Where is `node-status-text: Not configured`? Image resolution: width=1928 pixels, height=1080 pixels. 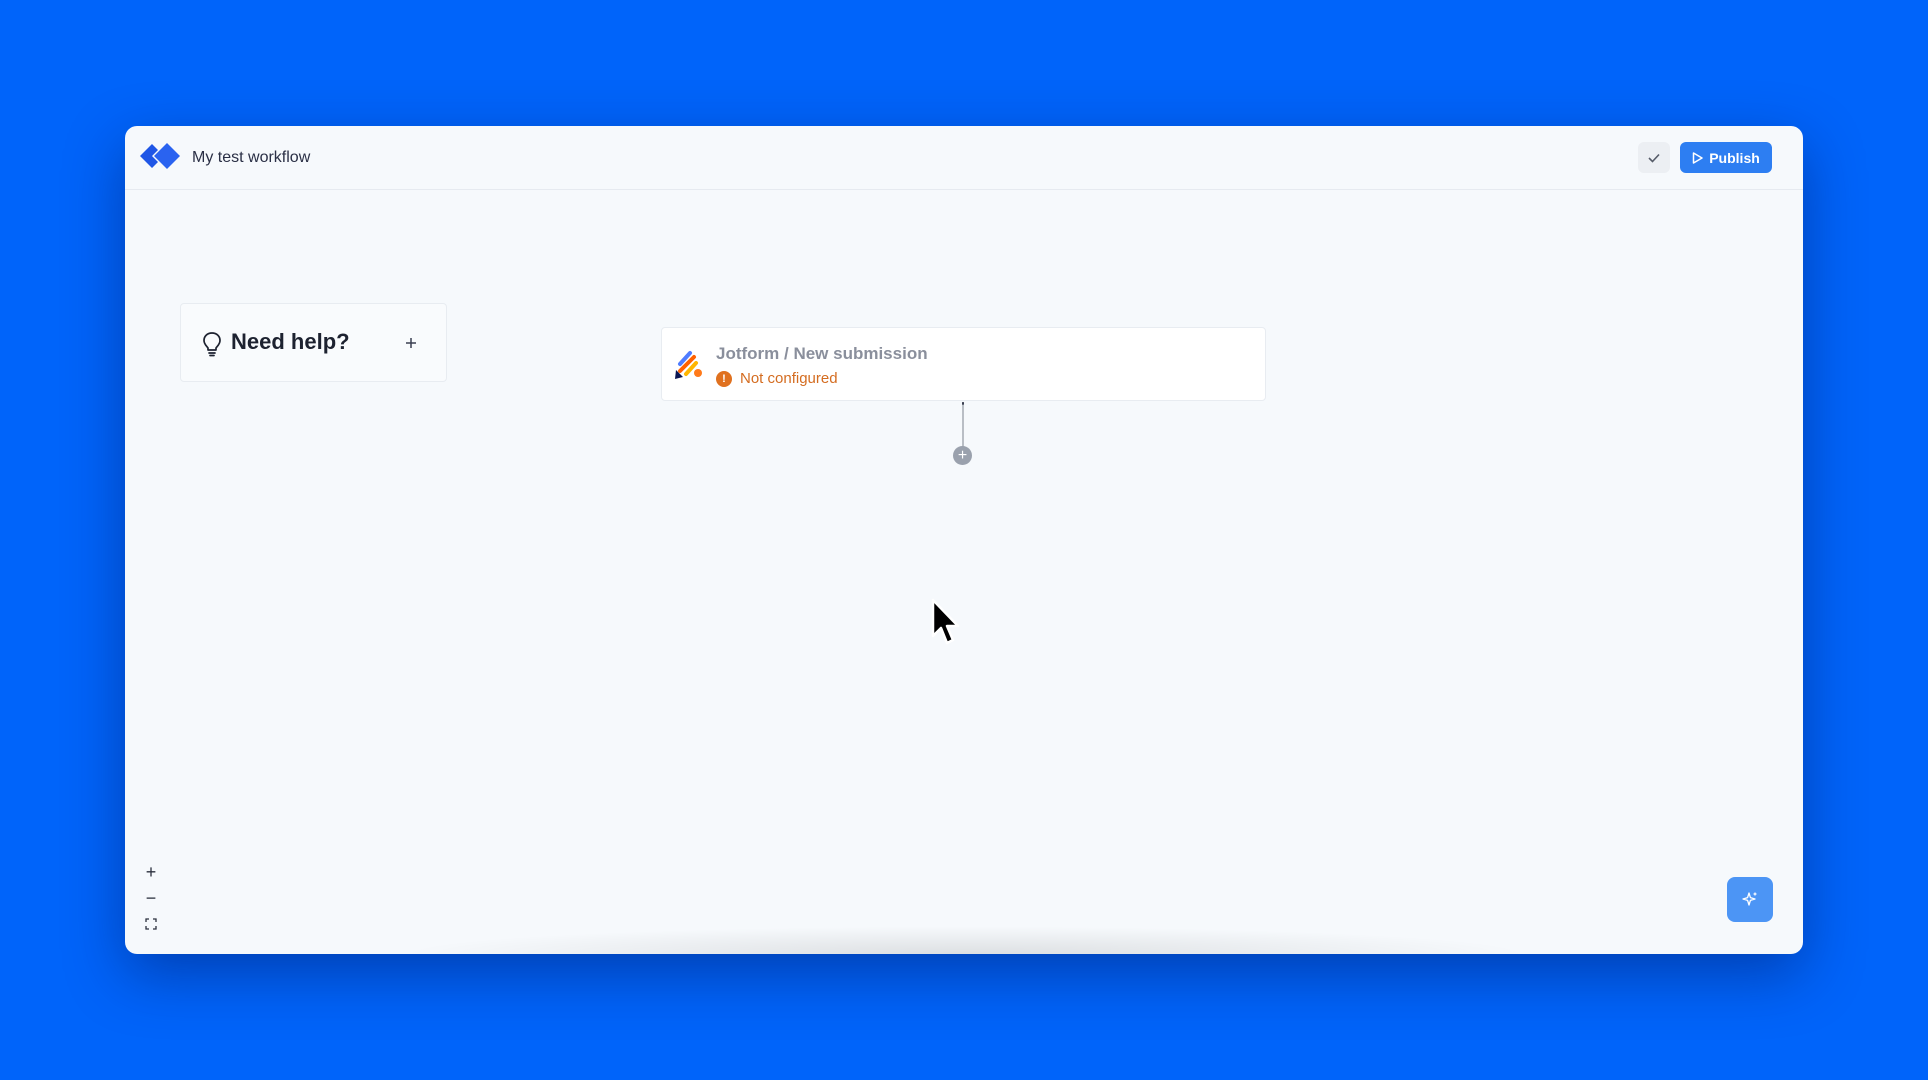
node-status-text: Not configured is located at coordinates (789, 378).